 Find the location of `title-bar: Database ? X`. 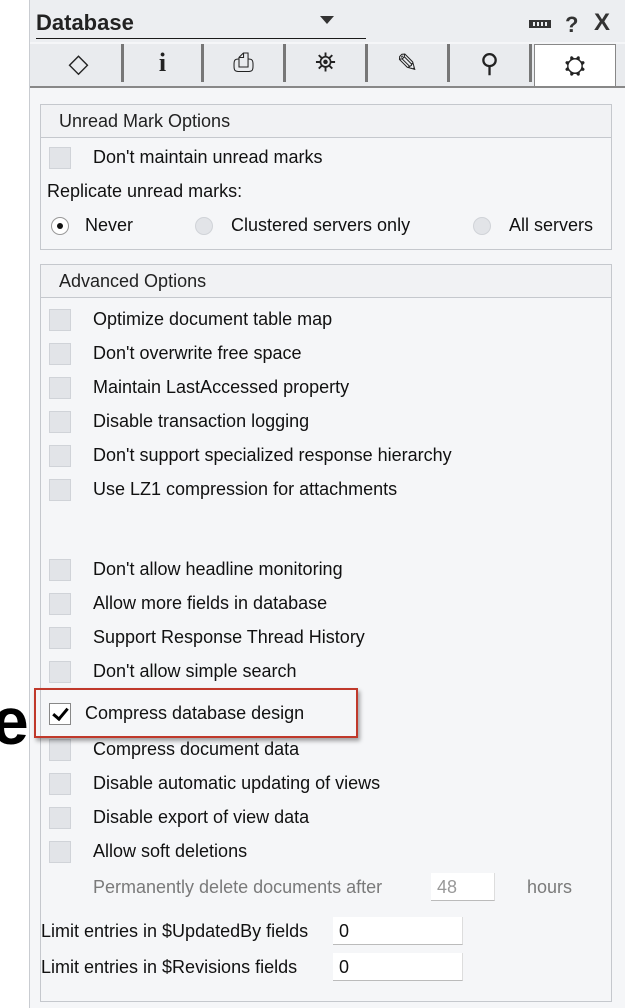

title-bar: Database ? X is located at coordinates (327, 21).